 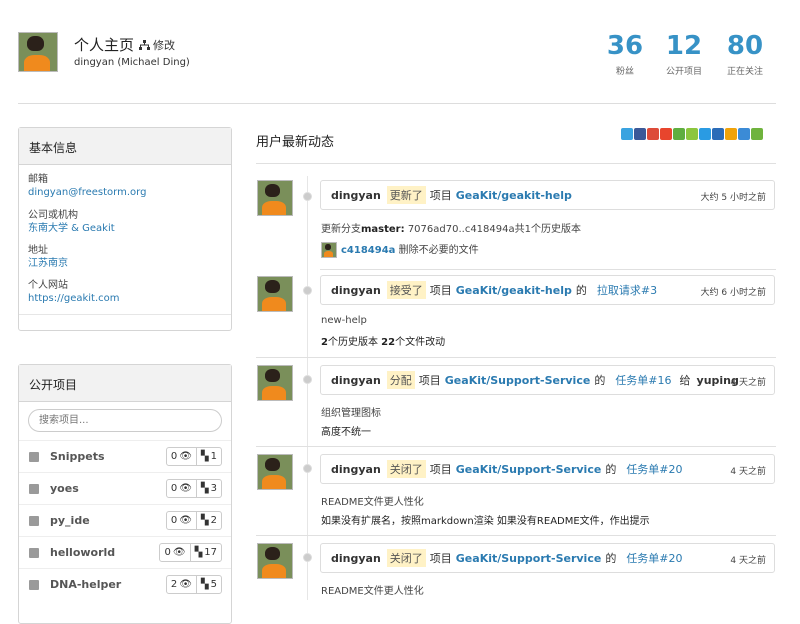 What do you see at coordinates (438, 250) in the screenshot?
I see `commit-message: 删除不必要的文件` at bounding box center [438, 250].